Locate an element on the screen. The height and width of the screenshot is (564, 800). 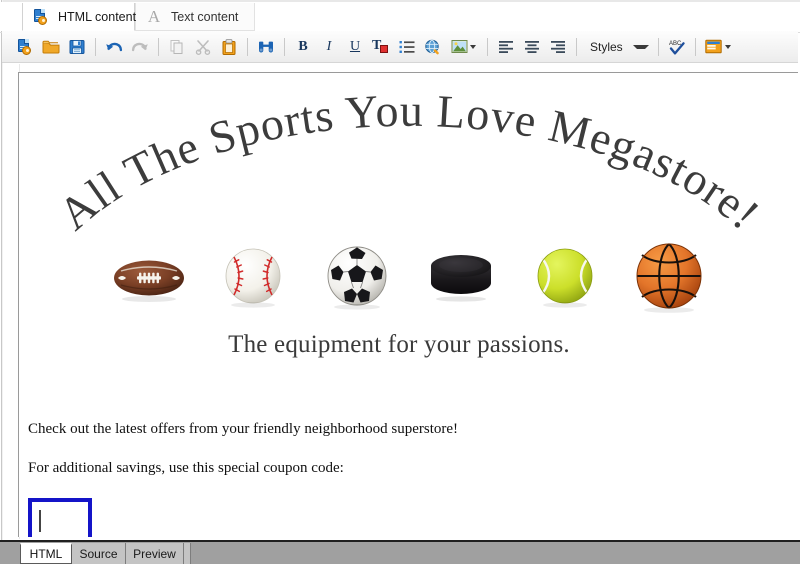
align-center-icon is located at coordinates (532, 46).